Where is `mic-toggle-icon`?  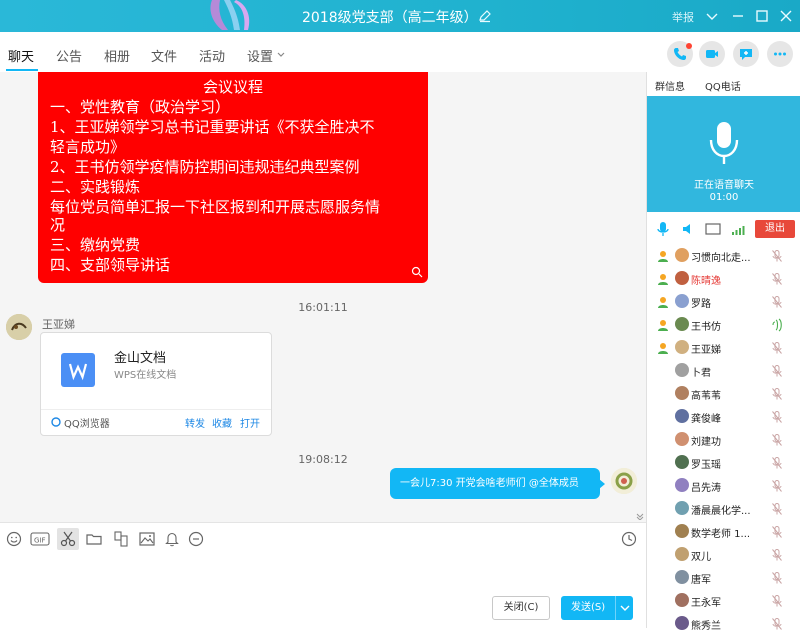
mic-toggle-icon is located at coordinates (663, 229).